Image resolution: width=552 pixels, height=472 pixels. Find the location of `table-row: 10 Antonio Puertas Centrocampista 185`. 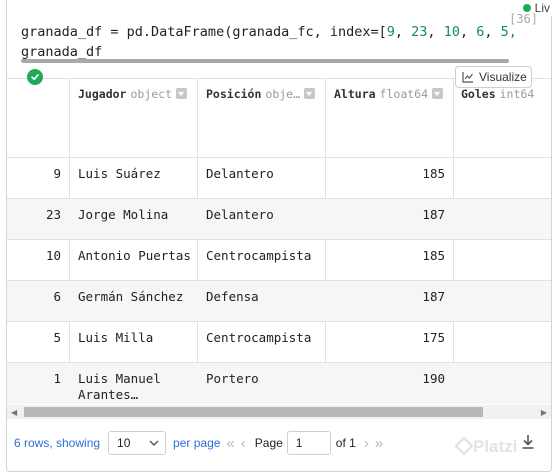

table-row: 10 Antonio Puertas Centrocampista 185 is located at coordinates (279, 259).